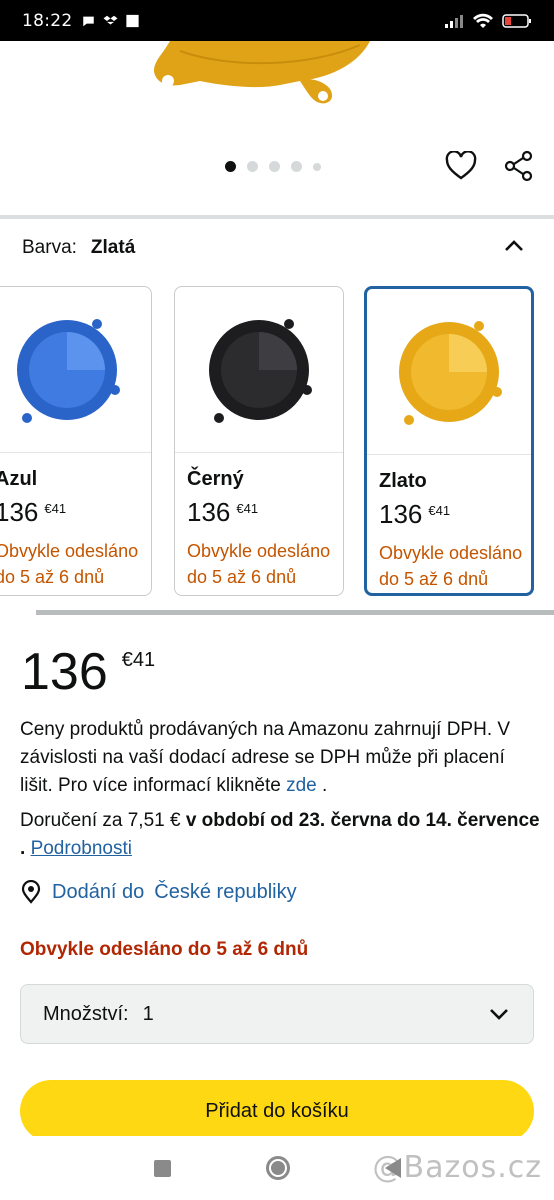 The image size is (554, 1200). I want to click on swatch-name: Černý, so click(215, 479).